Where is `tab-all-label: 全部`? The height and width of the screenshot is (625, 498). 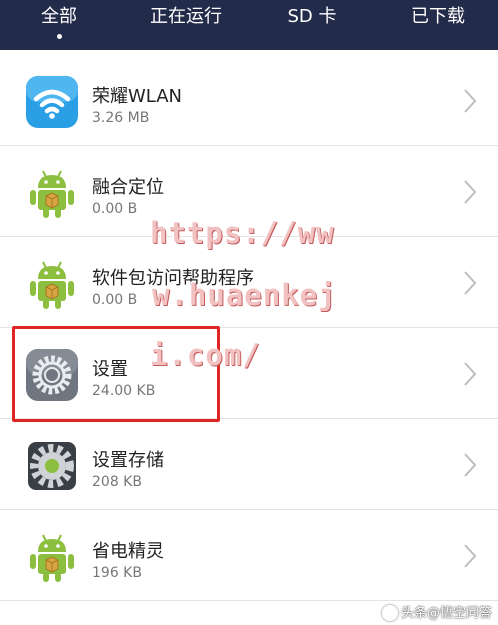
tab-all-label: 全部 is located at coordinates (59, 16).